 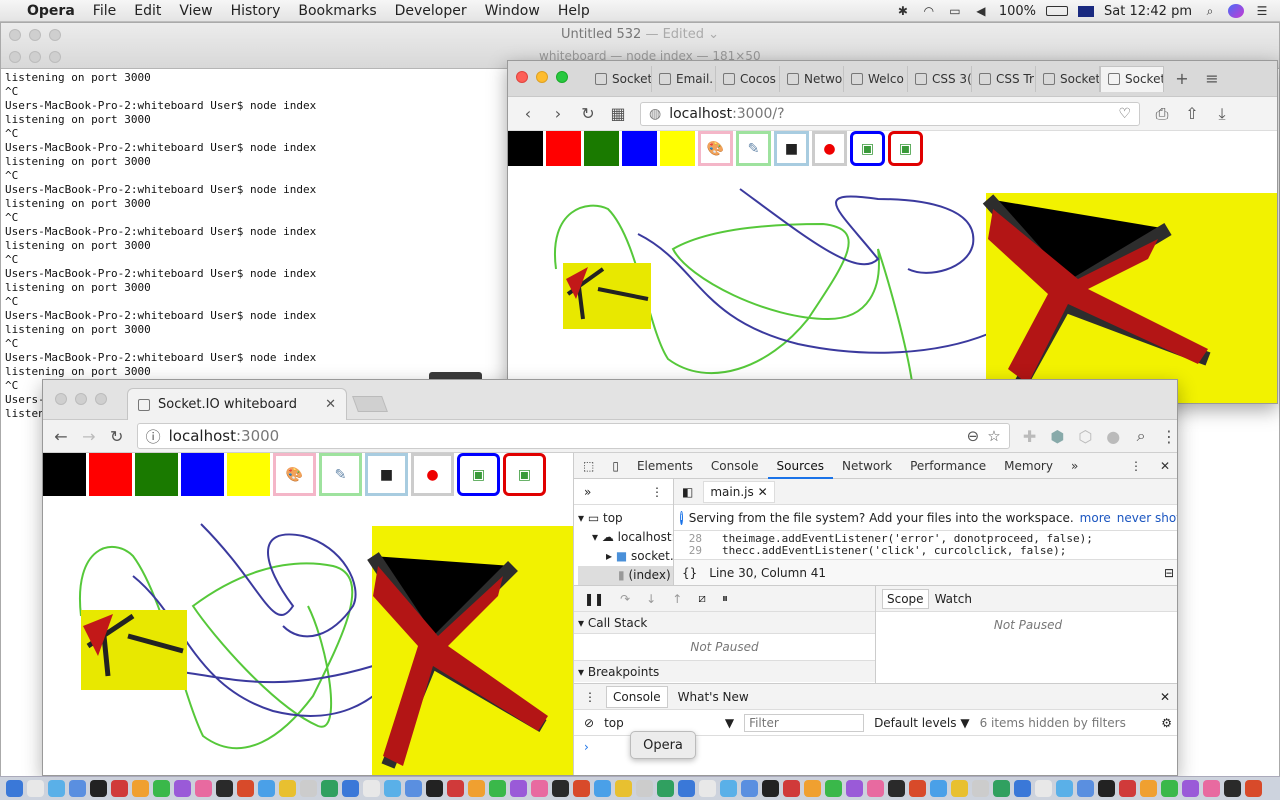 I want to click on opera-tab: CSS 3(, so click(x=940, y=78).